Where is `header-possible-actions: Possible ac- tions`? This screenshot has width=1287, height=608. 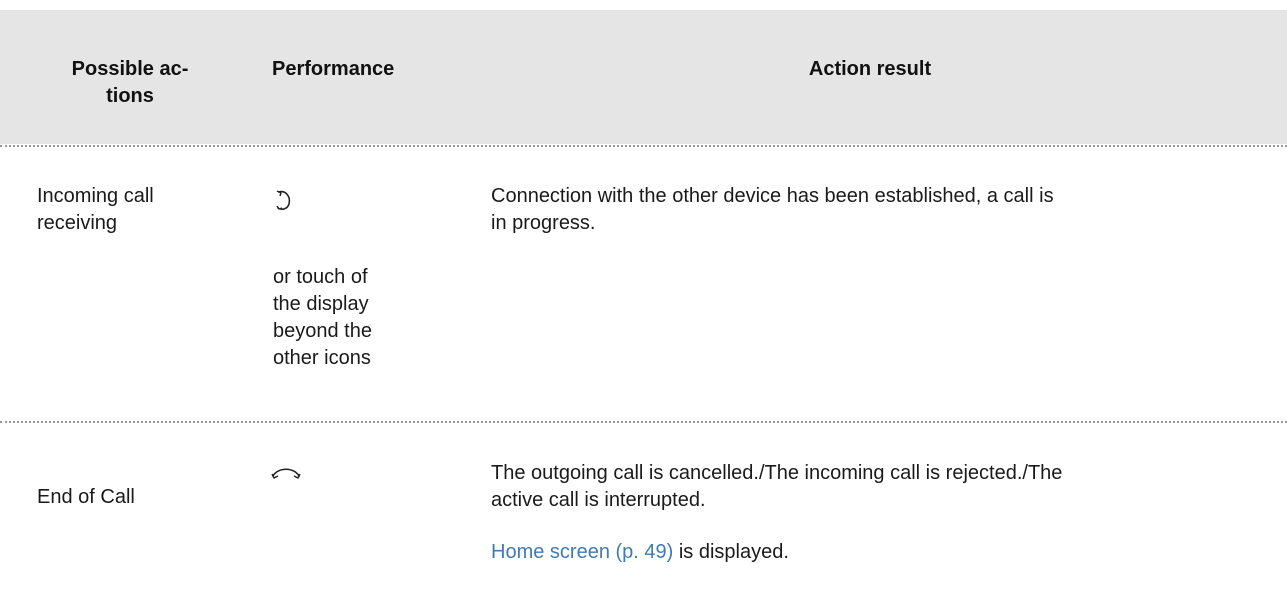 header-possible-actions: Possible ac- tions is located at coordinates (130, 83).